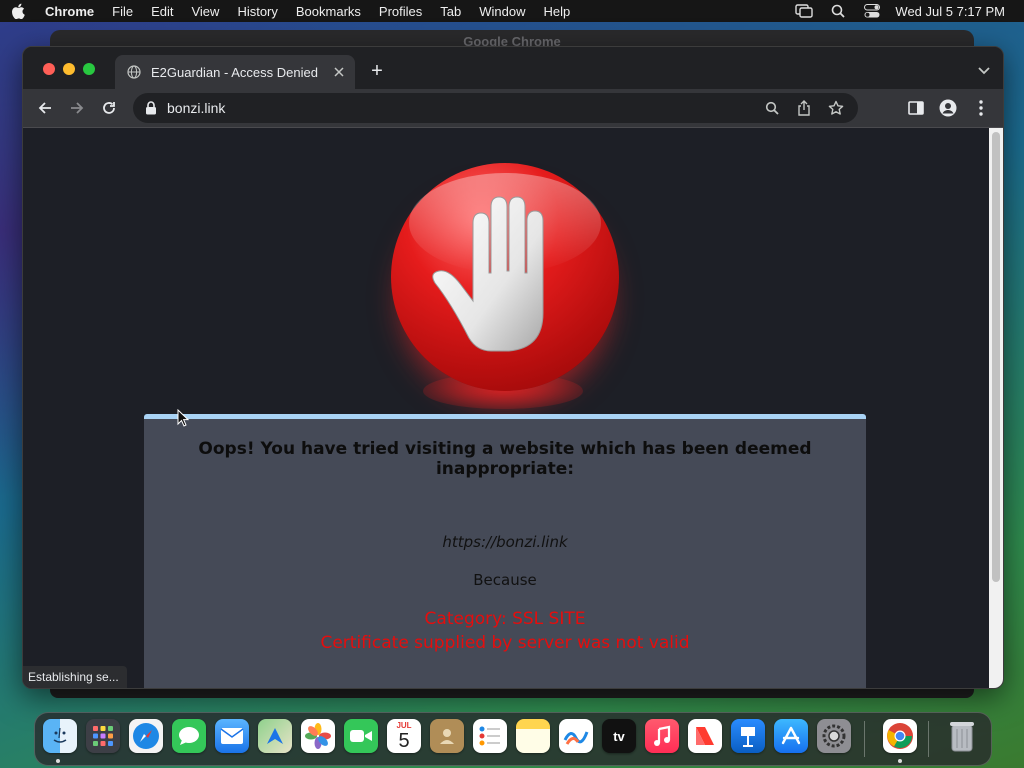 The image size is (1024, 768). I want to click on menu-window: Window, so click(502, 11).